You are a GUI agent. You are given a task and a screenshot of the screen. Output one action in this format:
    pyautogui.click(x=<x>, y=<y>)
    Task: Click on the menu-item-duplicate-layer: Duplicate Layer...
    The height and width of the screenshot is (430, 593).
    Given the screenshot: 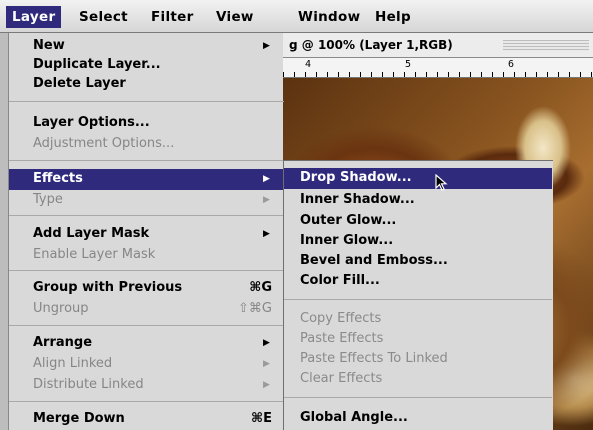 What is the action you would take?
    pyautogui.click(x=146, y=65)
    